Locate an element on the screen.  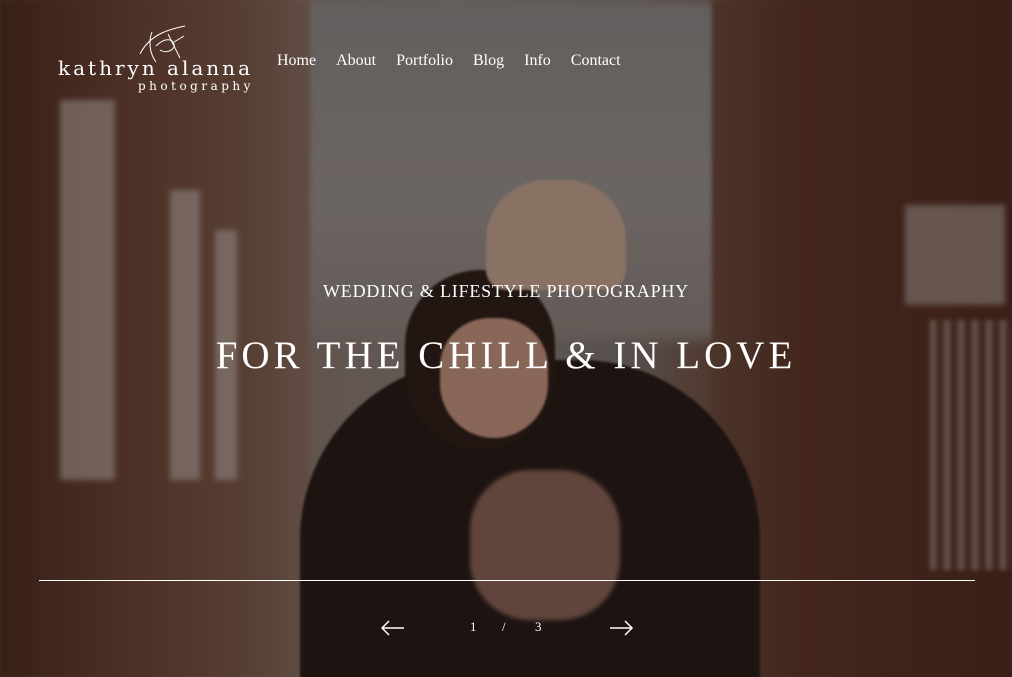
logo-tagline: photography is located at coordinates (196, 86).